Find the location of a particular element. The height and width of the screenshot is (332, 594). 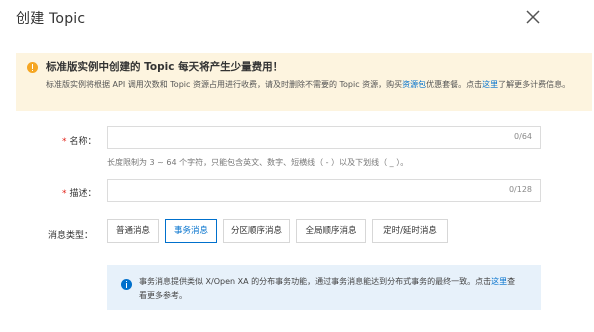

message-type-label: 消息类型： is located at coordinates (71, 236).